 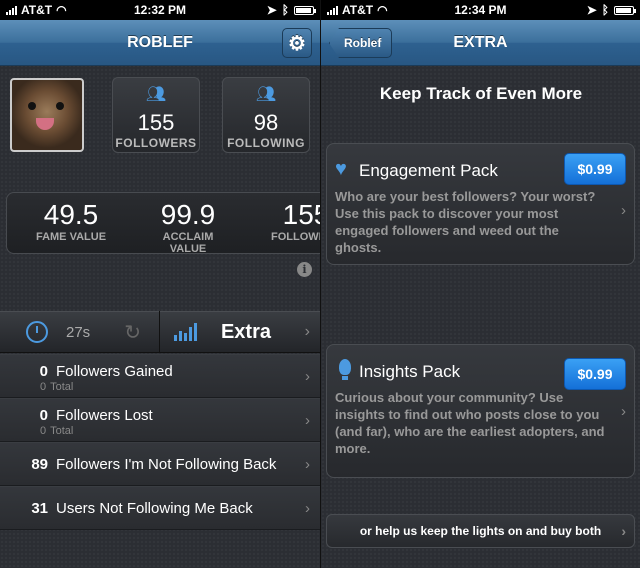 What do you see at coordinates (78, 332) in the screenshot?
I see `refresh-timer: 27s` at bounding box center [78, 332].